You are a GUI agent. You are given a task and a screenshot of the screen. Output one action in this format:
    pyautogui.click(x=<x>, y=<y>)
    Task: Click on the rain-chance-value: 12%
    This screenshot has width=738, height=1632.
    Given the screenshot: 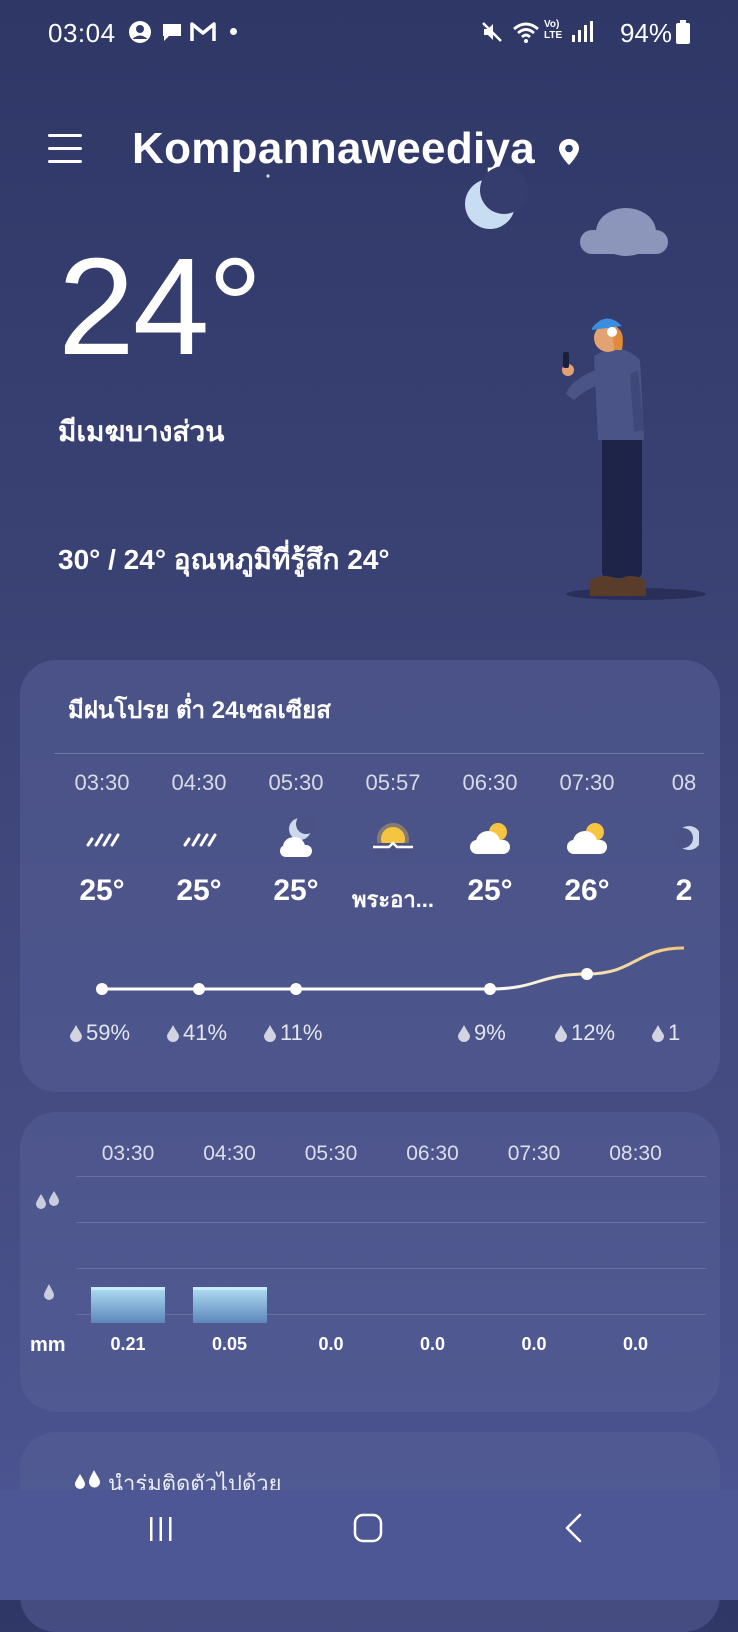 What is the action you would take?
    pyautogui.click(x=593, y=1032)
    